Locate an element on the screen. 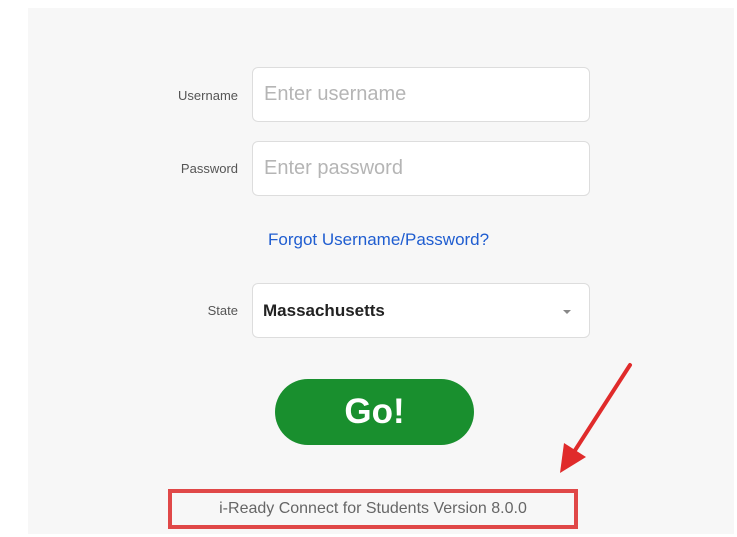  username-input: Enter username is located at coordinates (421, 94).